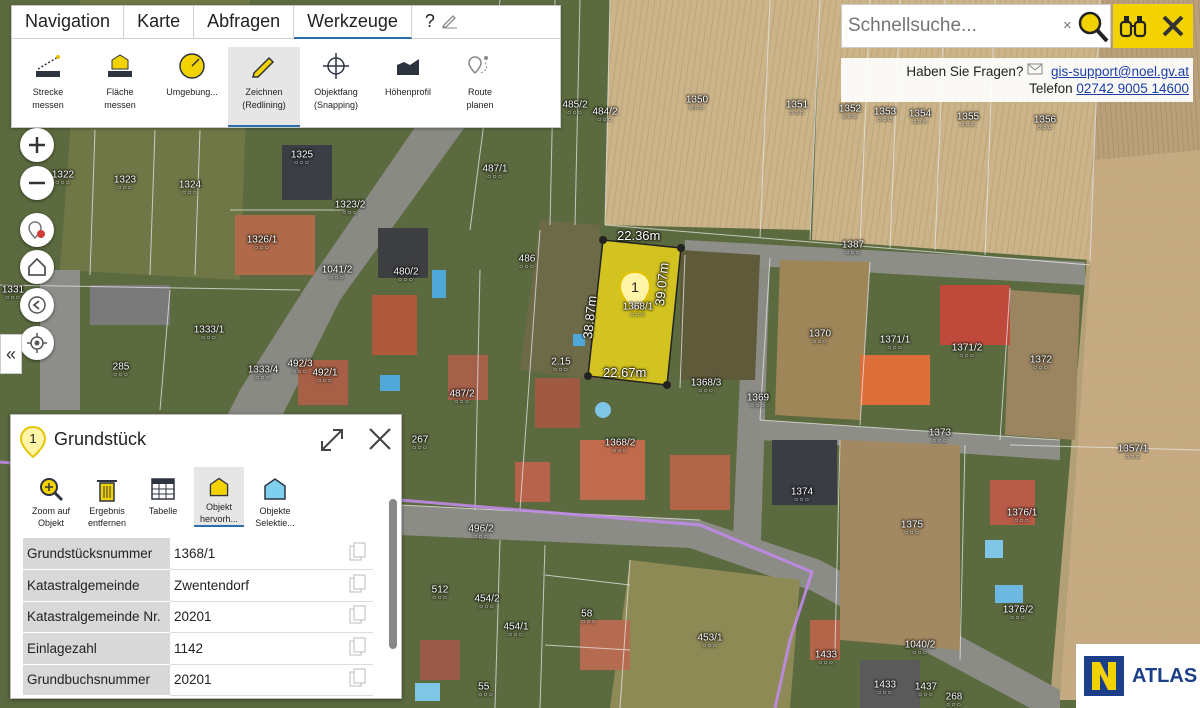 The width and height of the screenshot is (1200, 708). I want to click on zoom-out-button, so click(37, 183).